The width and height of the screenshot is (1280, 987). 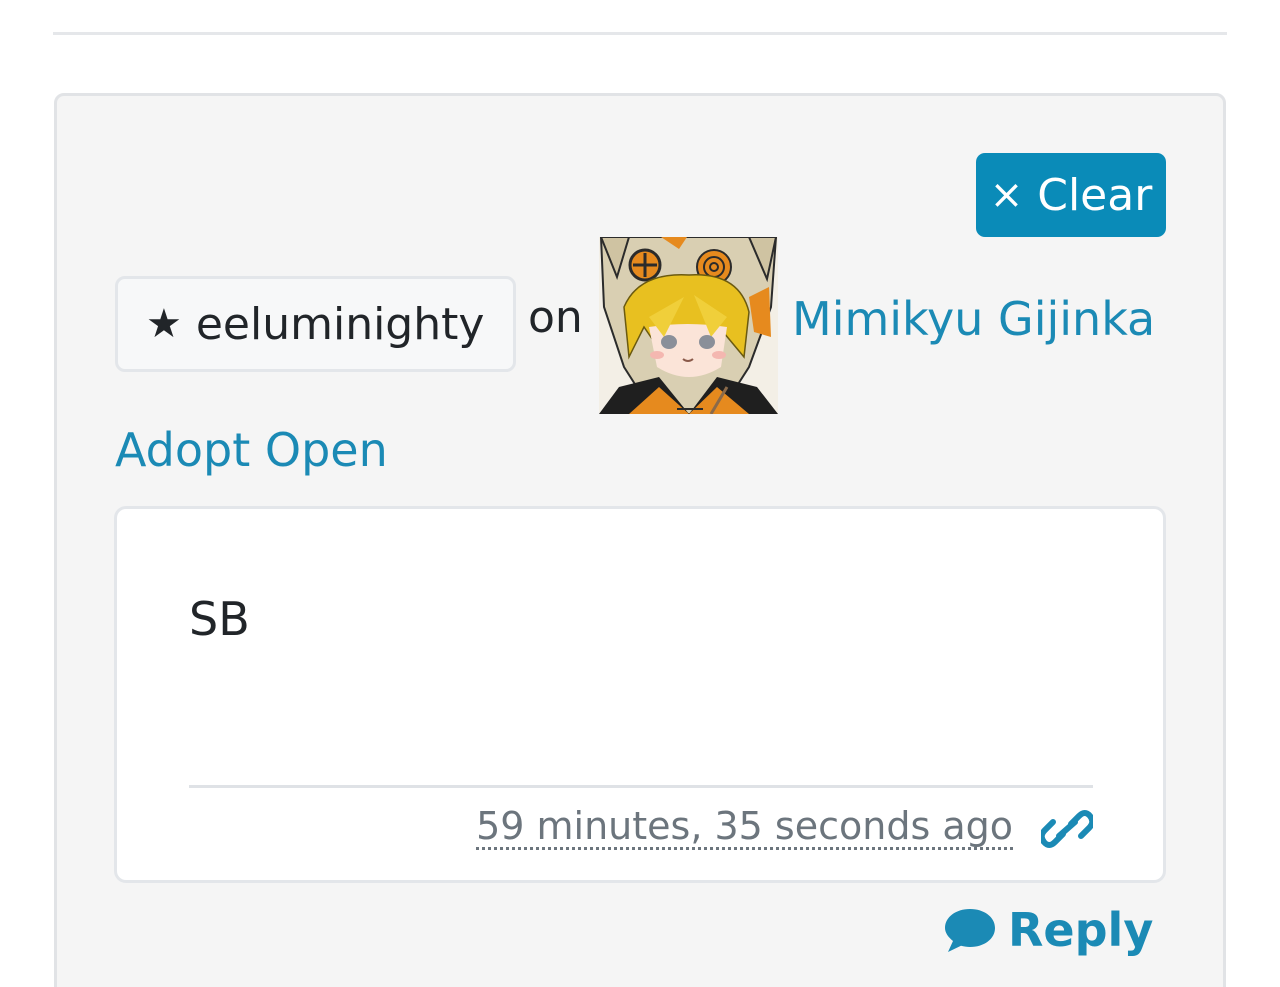 What do you see at coordinates (164, 324) in the screenshot?
I see `star-icon: ★` at bounding box center [164, 324].